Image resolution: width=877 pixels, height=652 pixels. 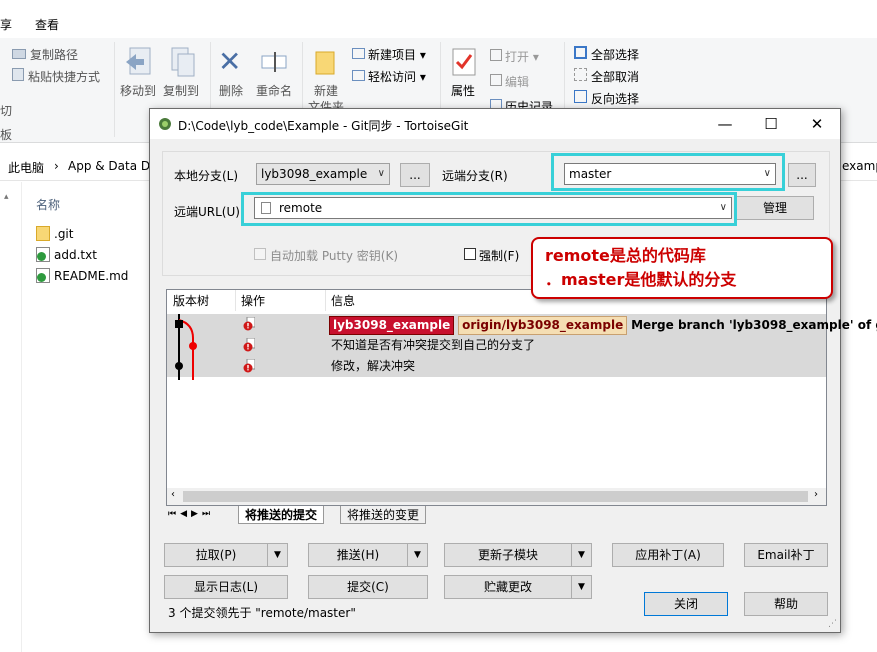 I want to click on copy-path-button: 复制路径, so click(x=45, y=54).